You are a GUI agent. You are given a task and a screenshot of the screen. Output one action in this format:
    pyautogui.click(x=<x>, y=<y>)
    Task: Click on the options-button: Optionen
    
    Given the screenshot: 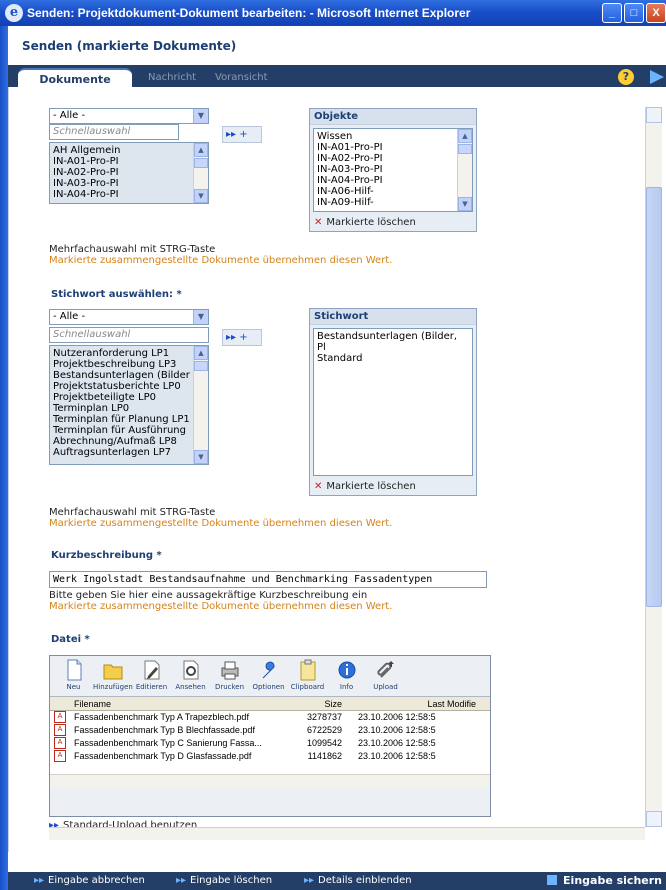 What is the action you would take?
    pyautogui.click(x=268, y=676)
    